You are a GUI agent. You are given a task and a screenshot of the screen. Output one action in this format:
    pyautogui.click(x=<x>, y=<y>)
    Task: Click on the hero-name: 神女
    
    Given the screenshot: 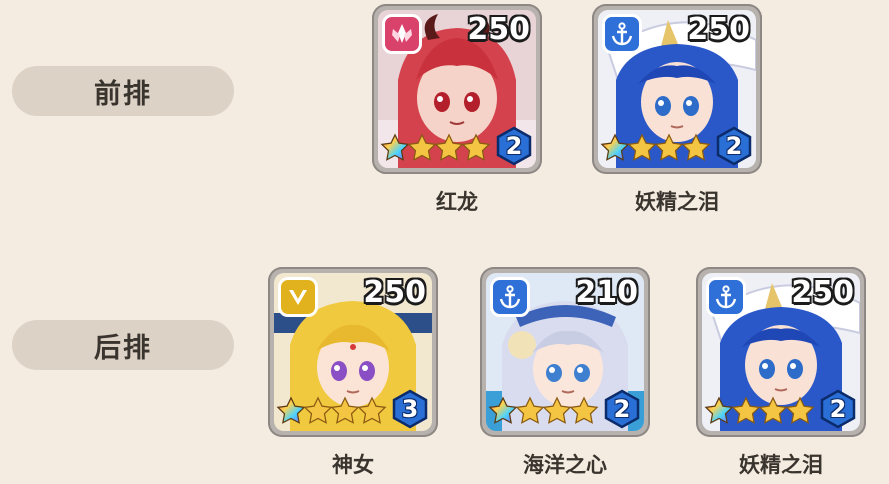 What is the action you would take?
    pyautogui.click(x=353, y=465)
    